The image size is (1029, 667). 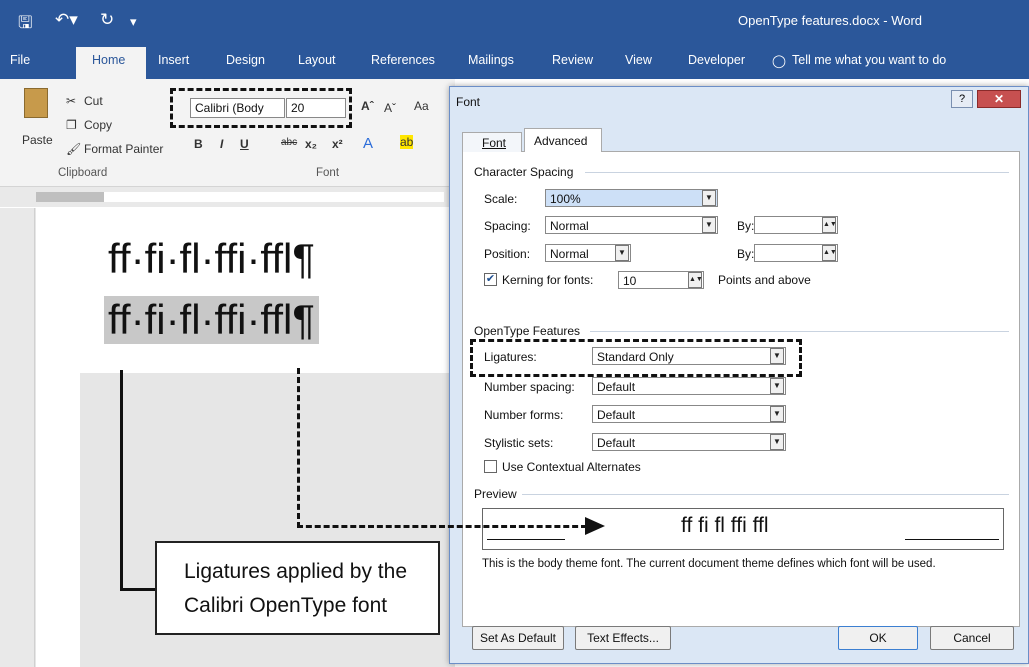 What do you see at coordinates (524, 415) in the screenshot?
I see `number-forms-label: Number forms:` at bounding box center [524, 415].